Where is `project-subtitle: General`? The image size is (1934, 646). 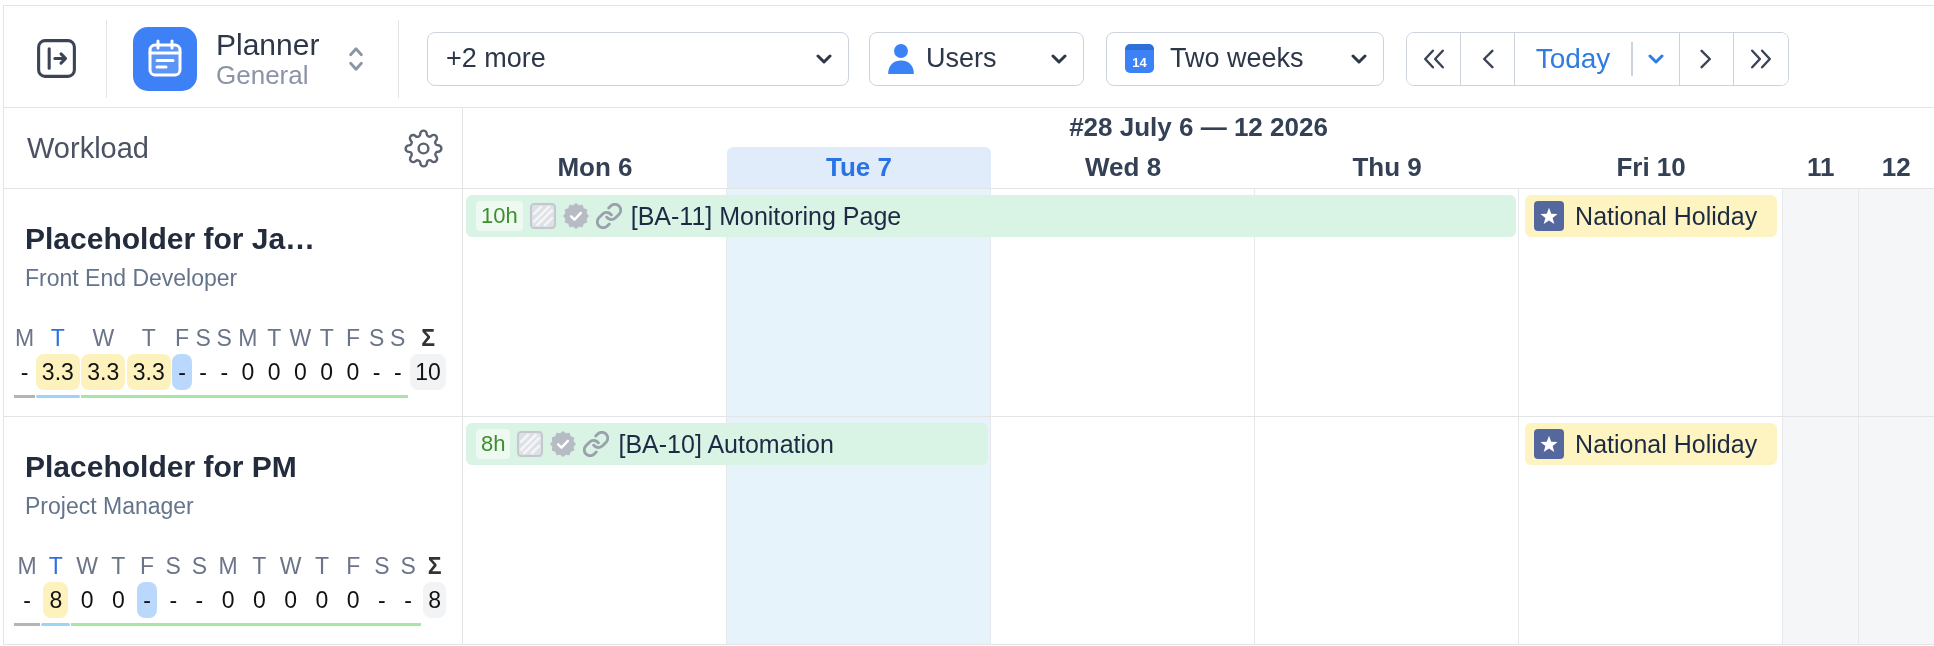
project-subtitle: General is located at coordinates (262, 74).